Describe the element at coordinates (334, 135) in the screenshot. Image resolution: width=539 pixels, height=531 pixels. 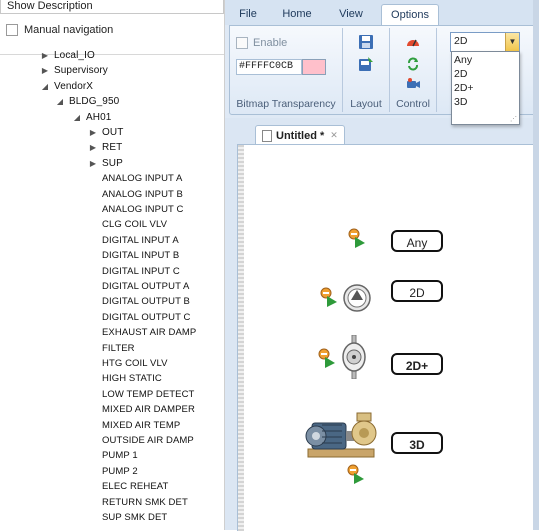
I see `close-icon: ✕` at that location.